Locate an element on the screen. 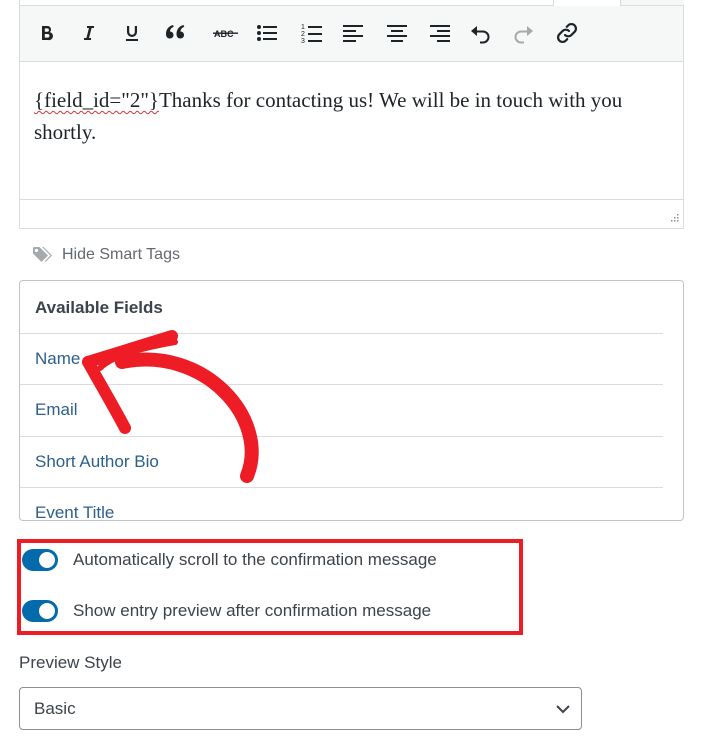 This screenshot has height=750, width=708. align-right-icon is located at coordinates (440, 33).